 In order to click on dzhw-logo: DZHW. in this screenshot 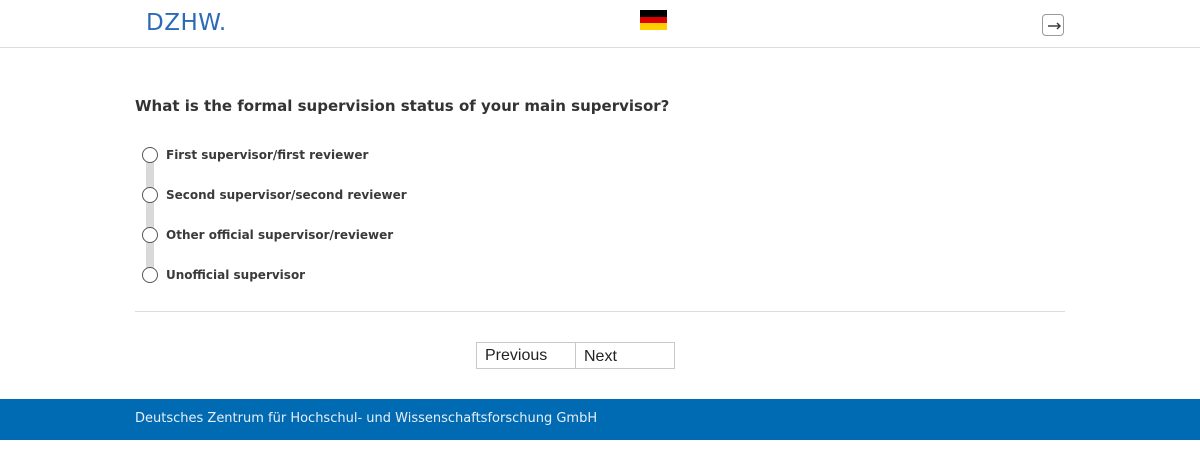, I will do `click(186, 23)`.